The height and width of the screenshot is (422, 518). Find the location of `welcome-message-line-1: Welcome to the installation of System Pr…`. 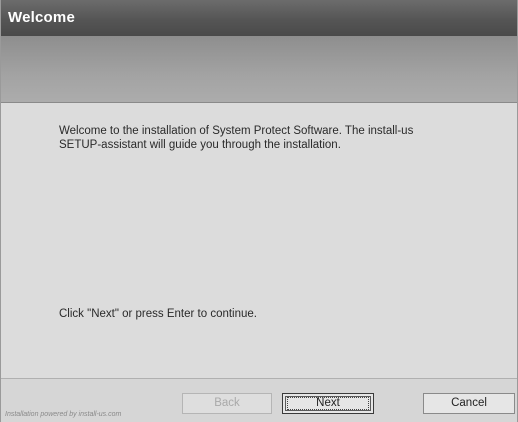

welcome-message-line-1: Welcome to the installation of System Pr… is located at coordinates (236, 131).